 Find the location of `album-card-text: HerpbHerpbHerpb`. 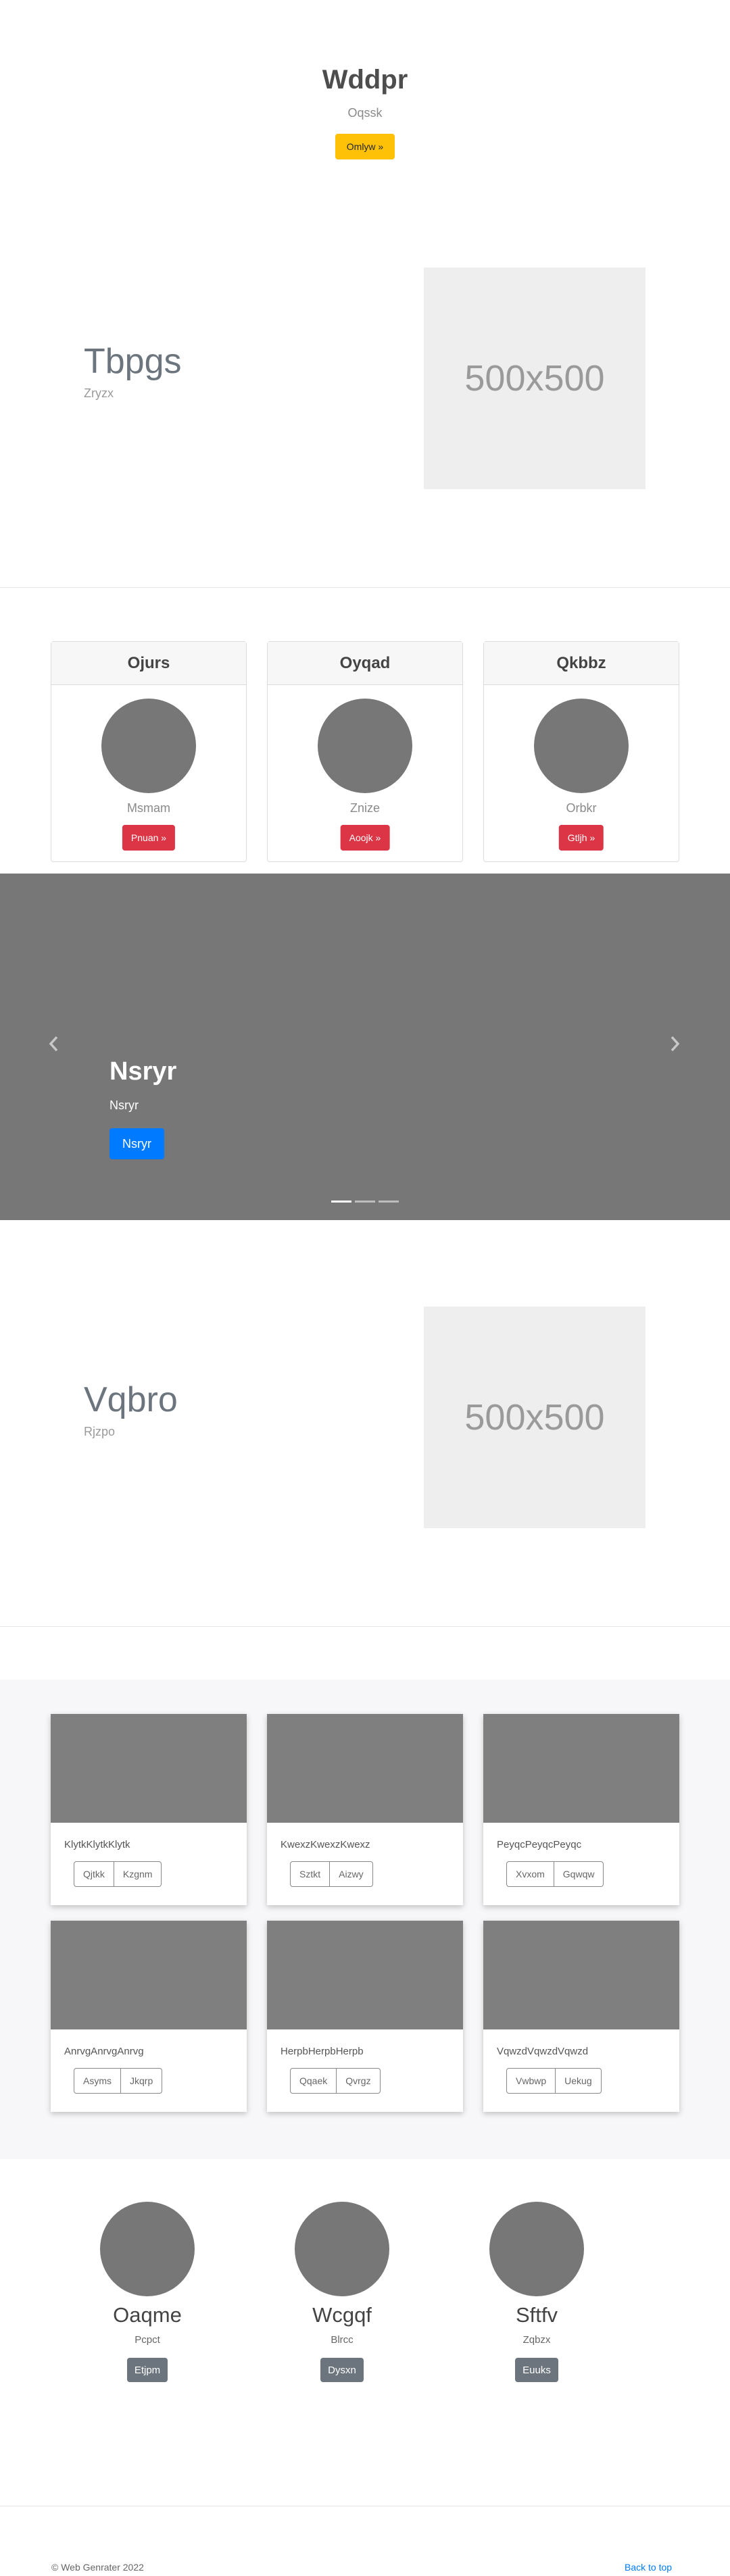

album-card-text: HerpbHerpbHerpb is located at coordinates (322, 2051).